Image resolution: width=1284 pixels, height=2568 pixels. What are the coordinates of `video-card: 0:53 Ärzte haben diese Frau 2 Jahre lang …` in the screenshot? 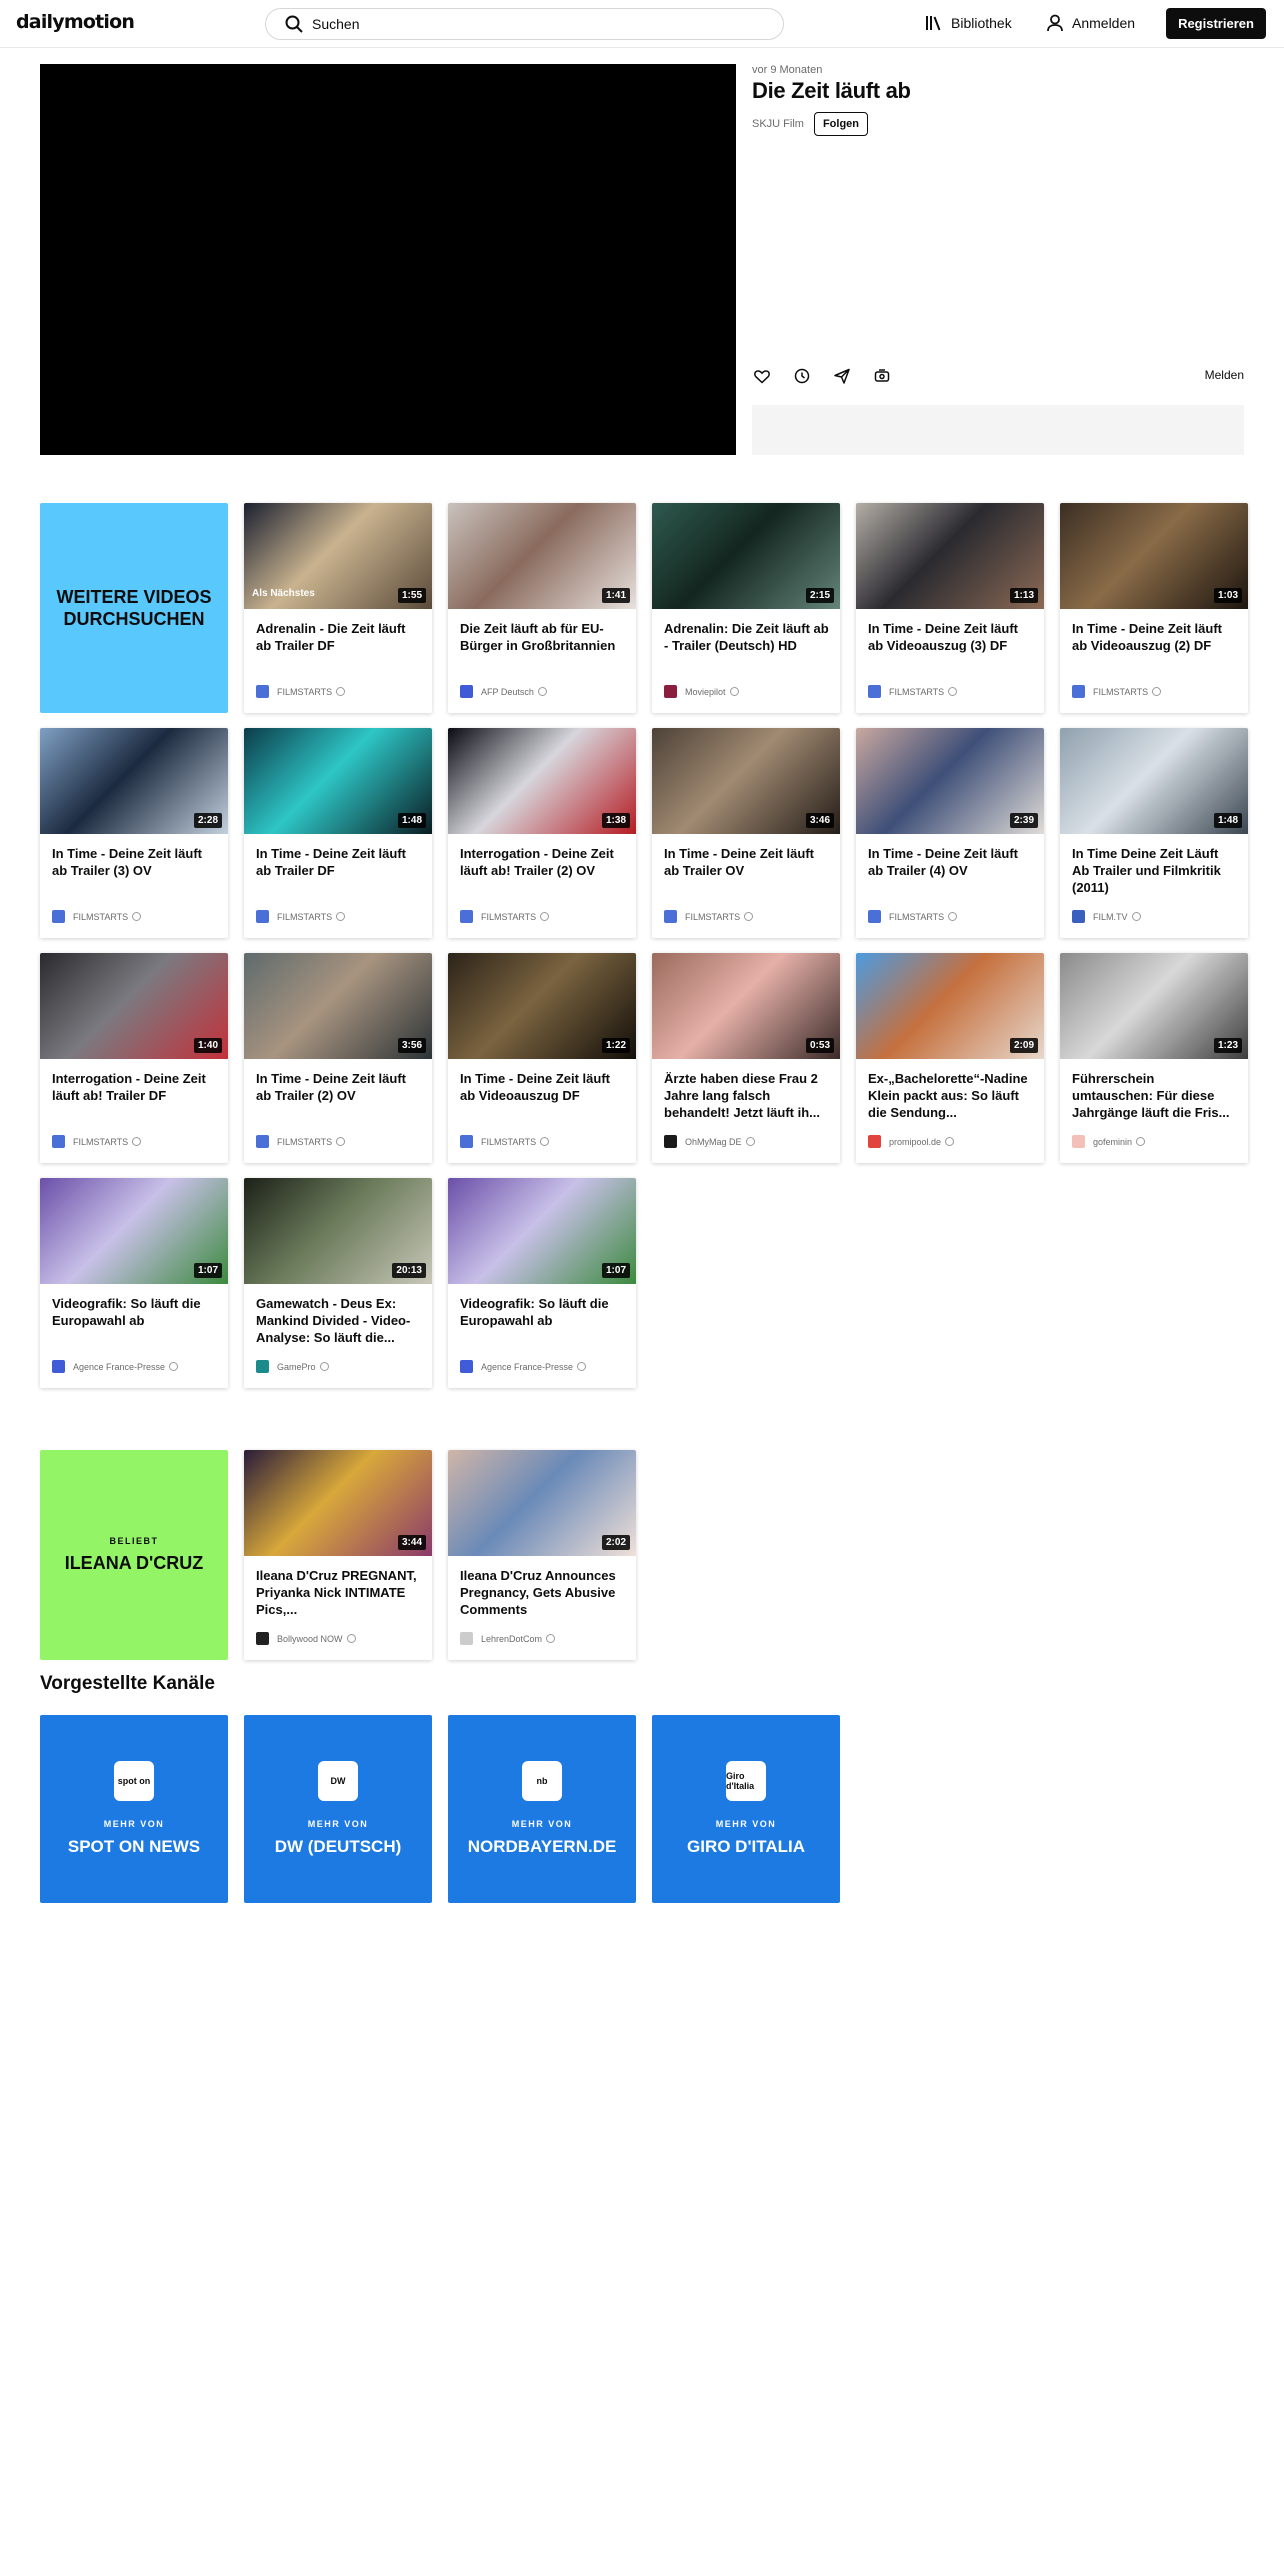 It's located at (746, 1058).